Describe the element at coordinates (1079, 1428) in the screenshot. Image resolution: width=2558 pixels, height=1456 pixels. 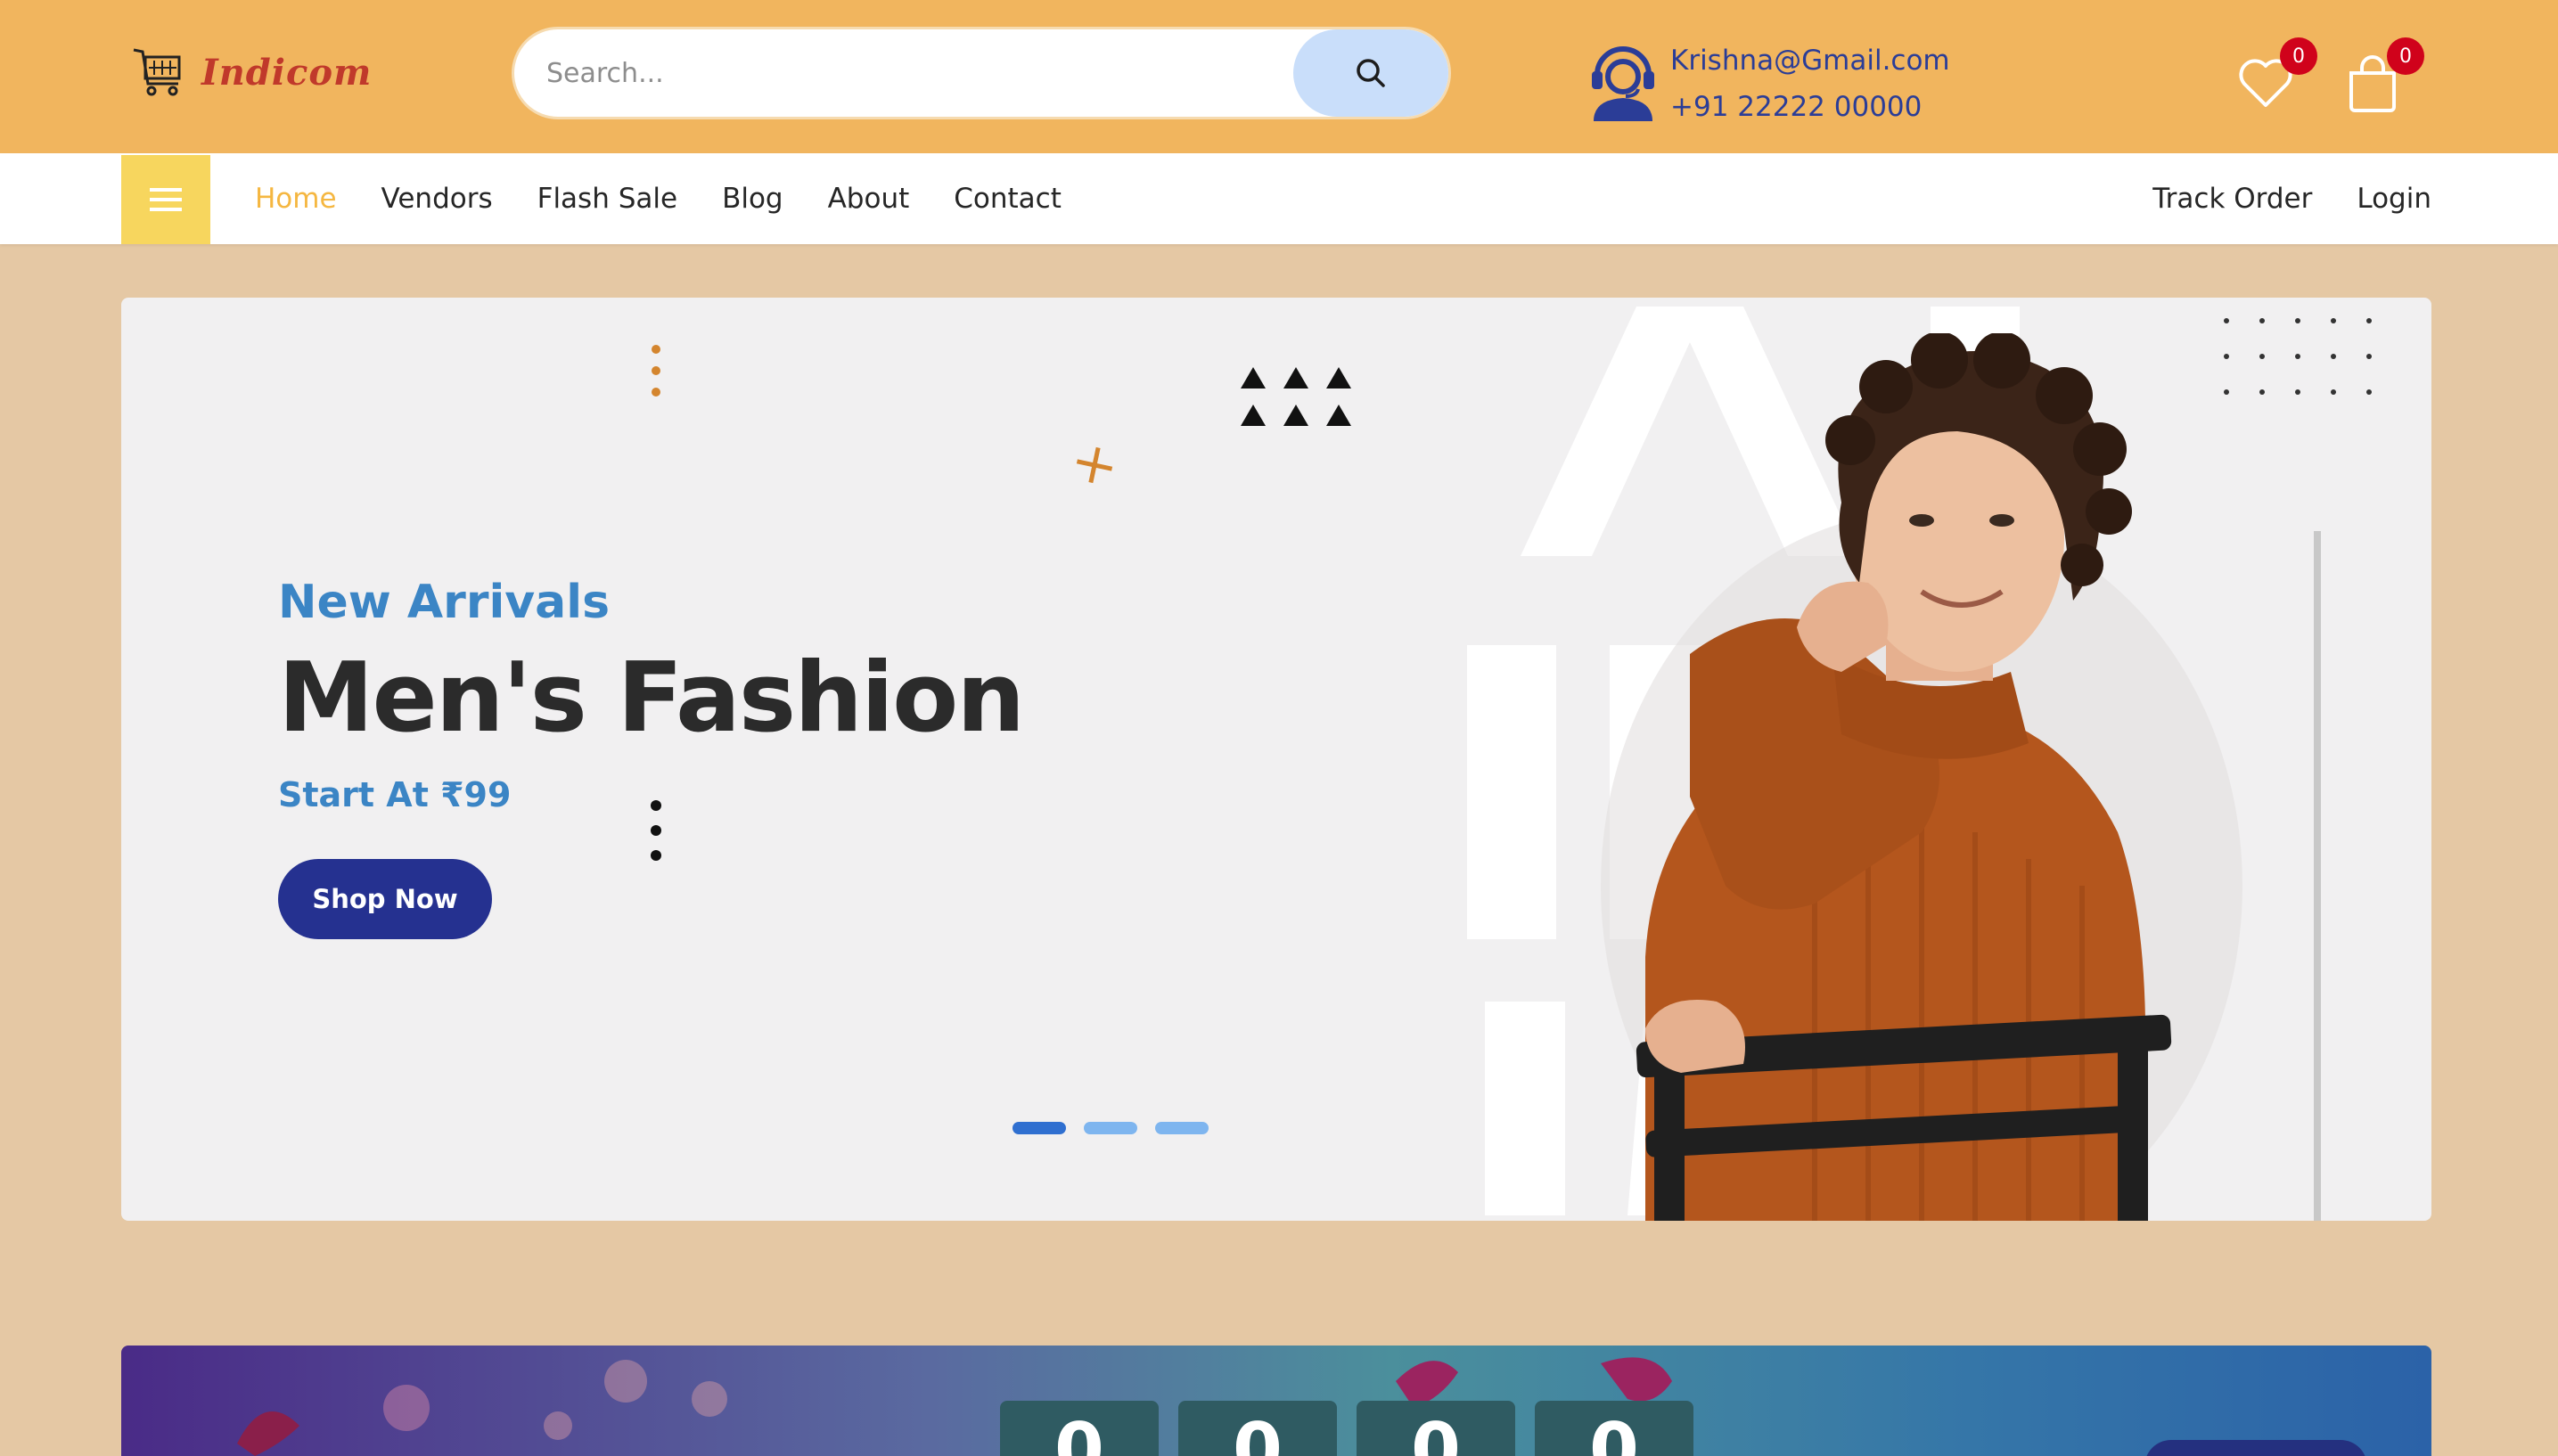
I see `countdown-days: 0` at that location.